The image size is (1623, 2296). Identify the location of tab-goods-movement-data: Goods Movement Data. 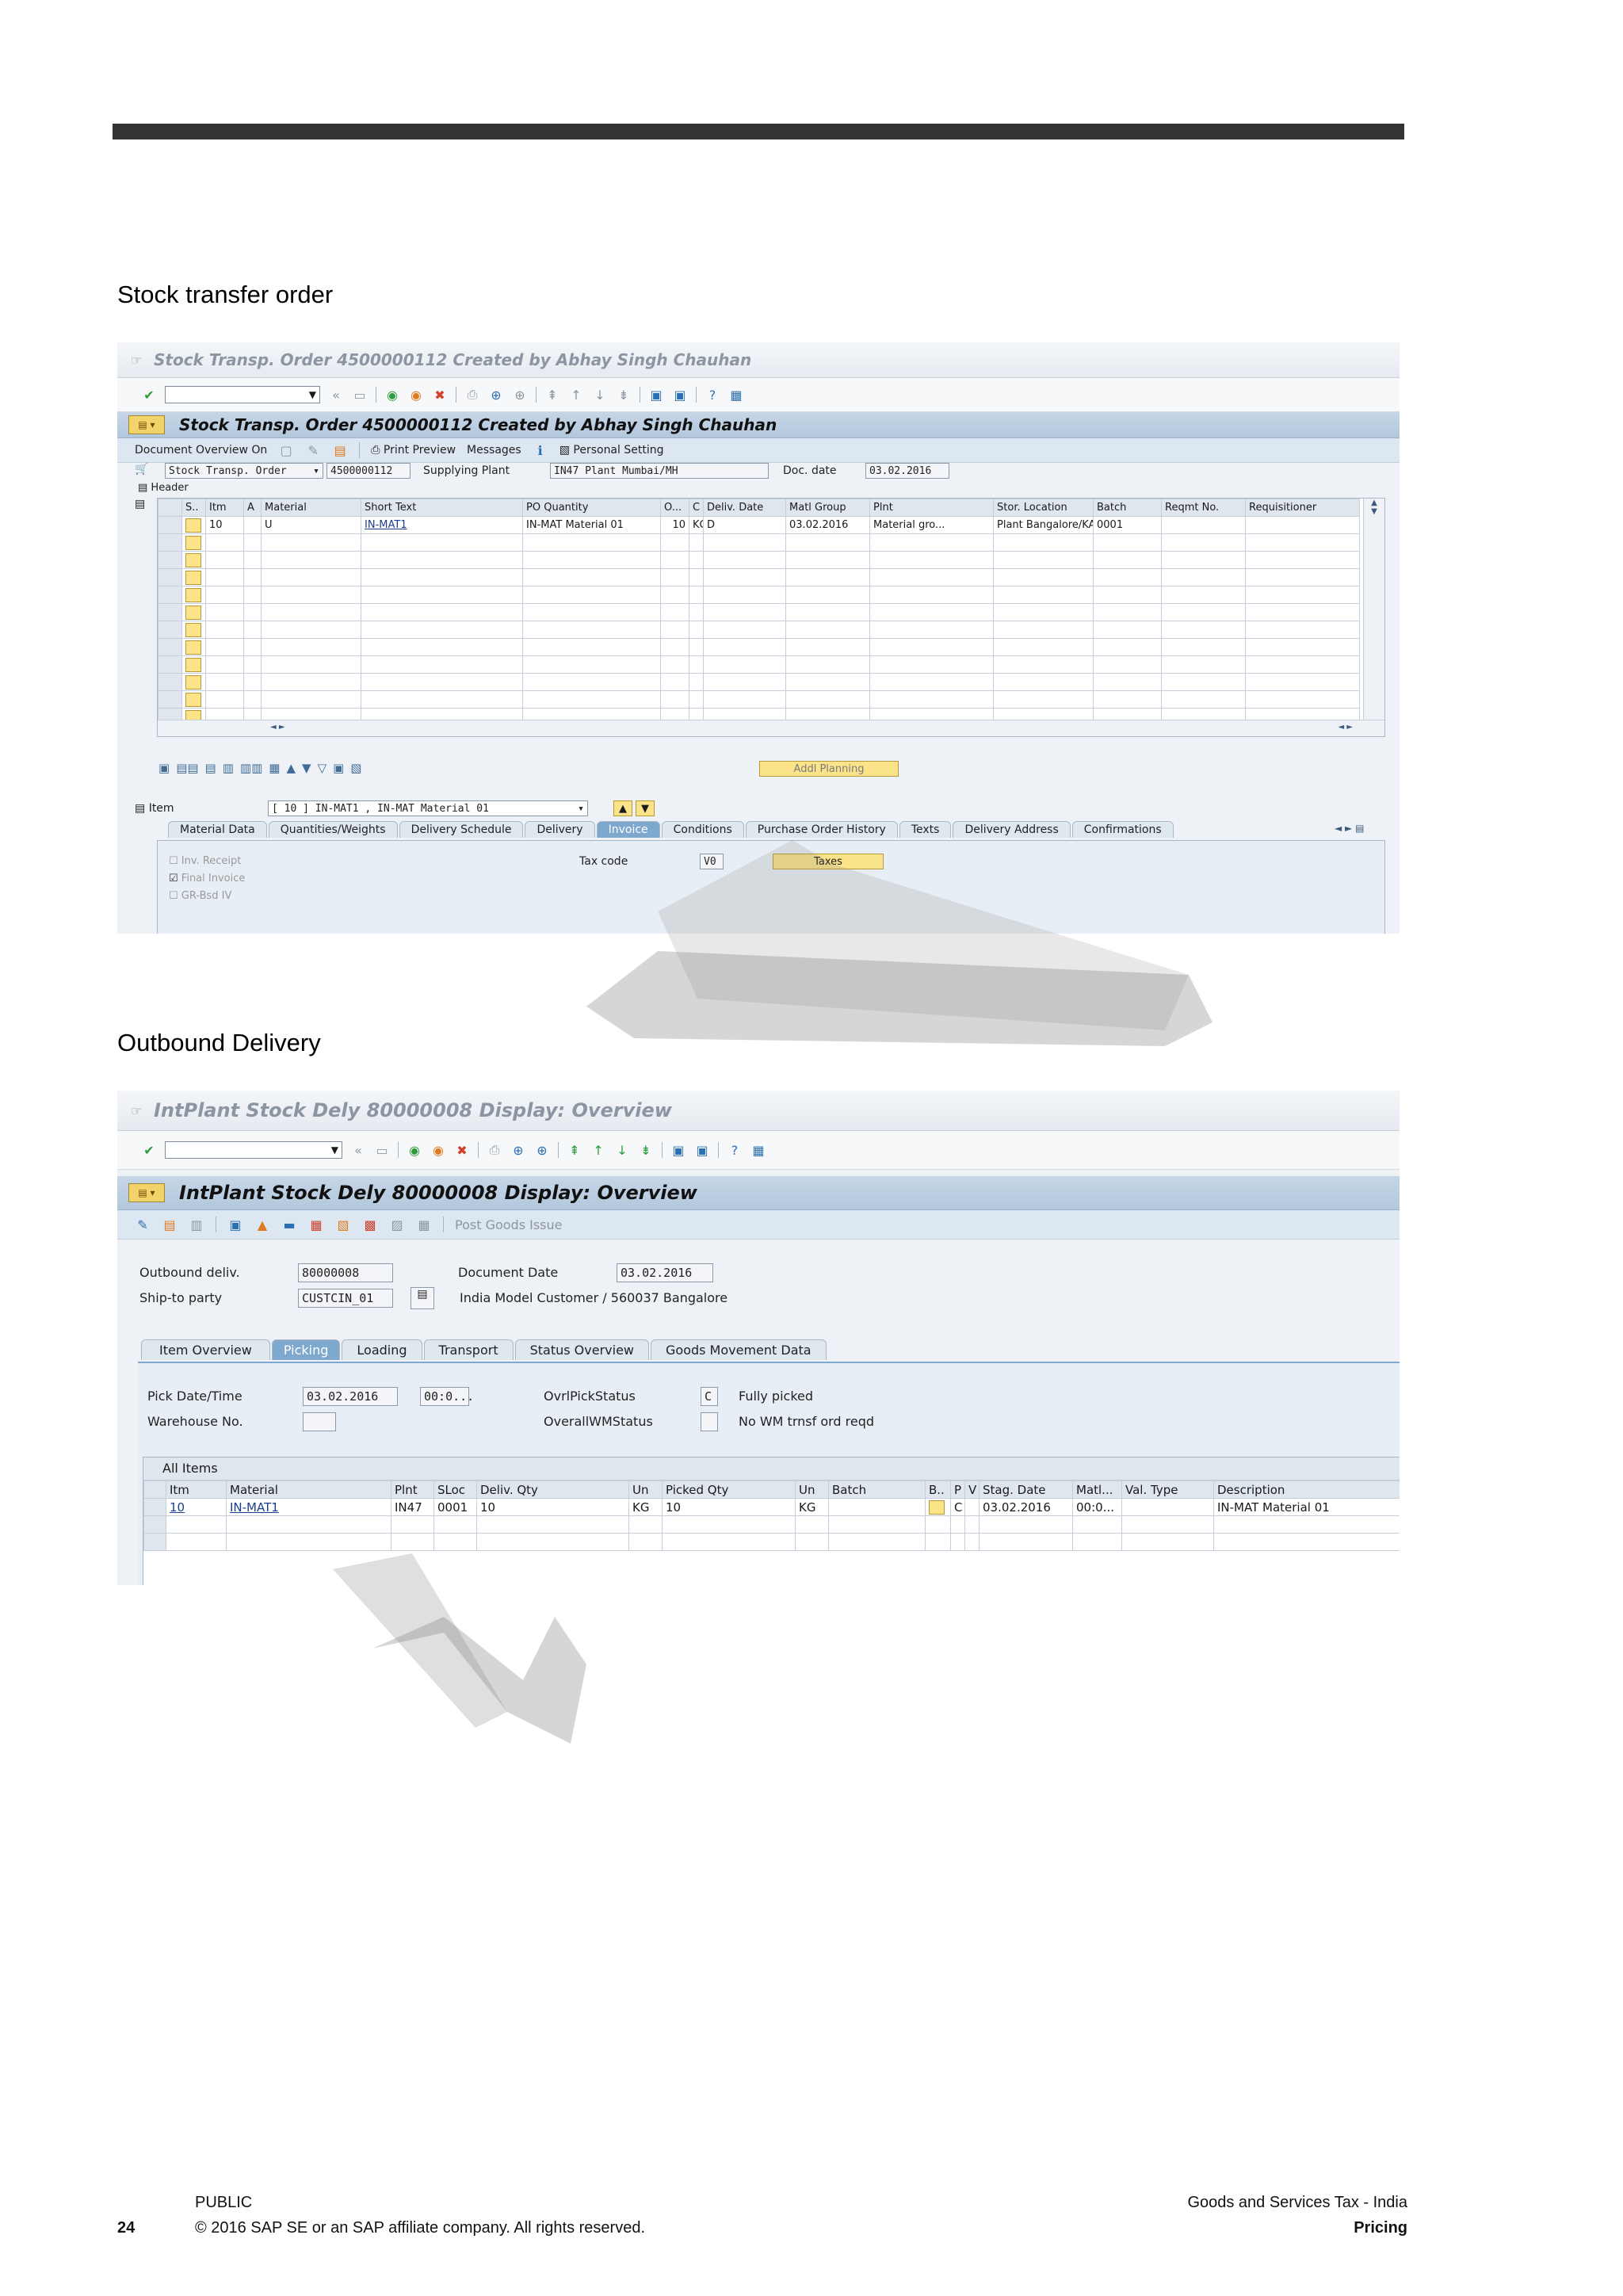
(739, 1349).